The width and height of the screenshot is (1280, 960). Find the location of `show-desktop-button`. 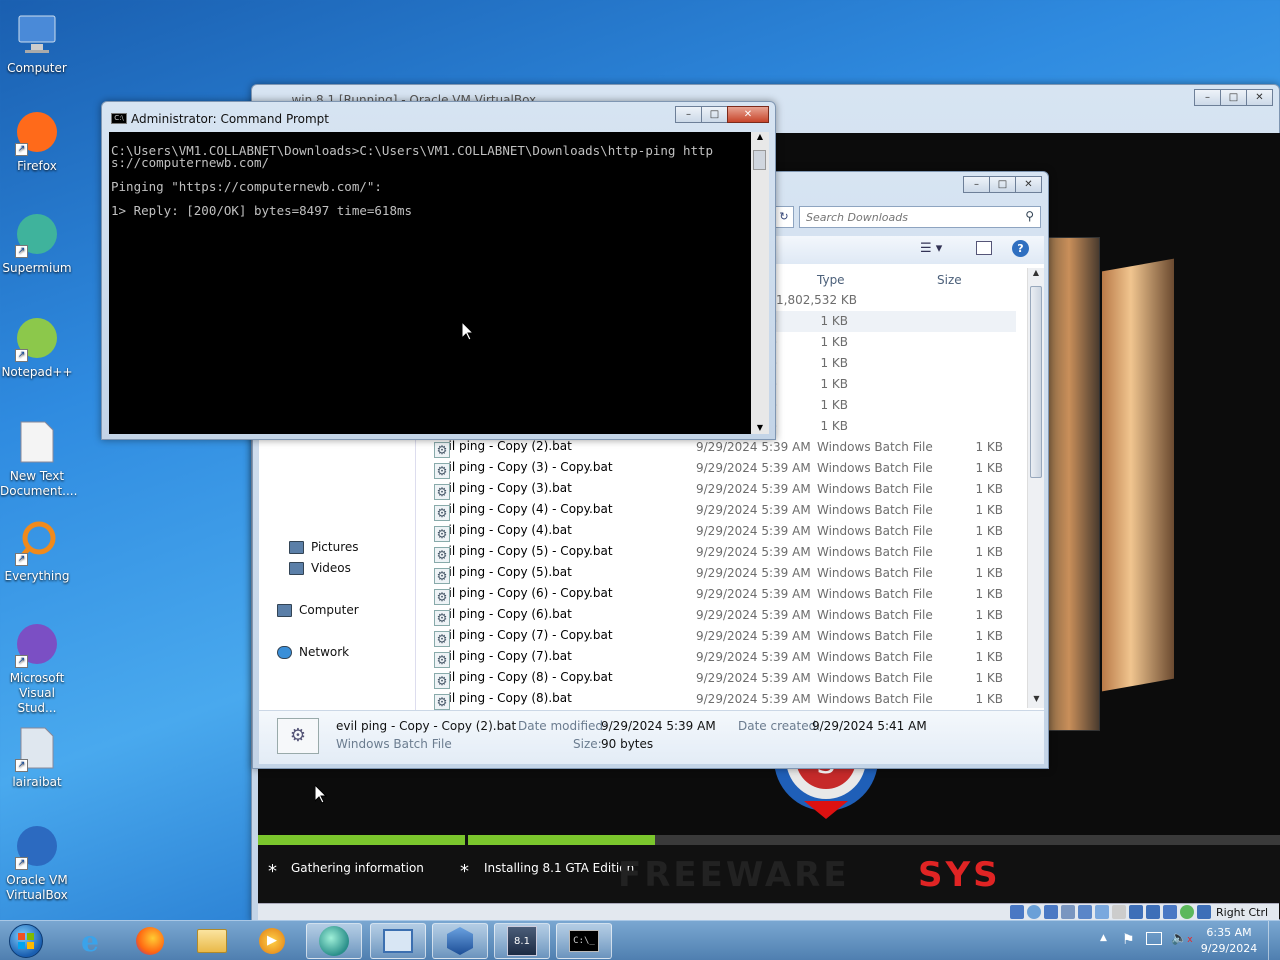

show-desktop-button is located at coordinates (1274, 940).